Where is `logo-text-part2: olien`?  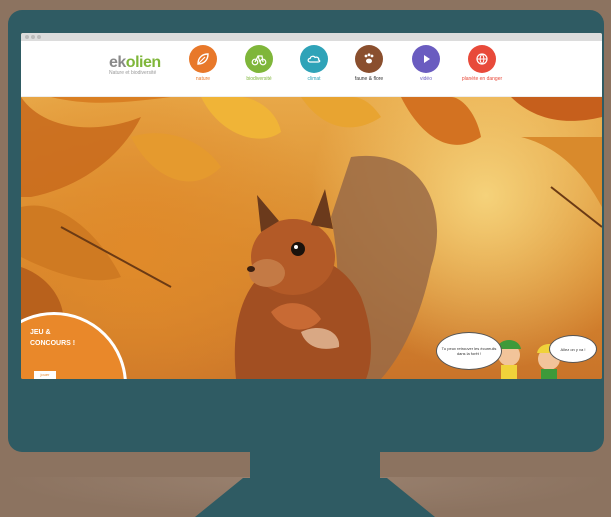
logo-text-part2: olien is located at coordinates (143, 62).